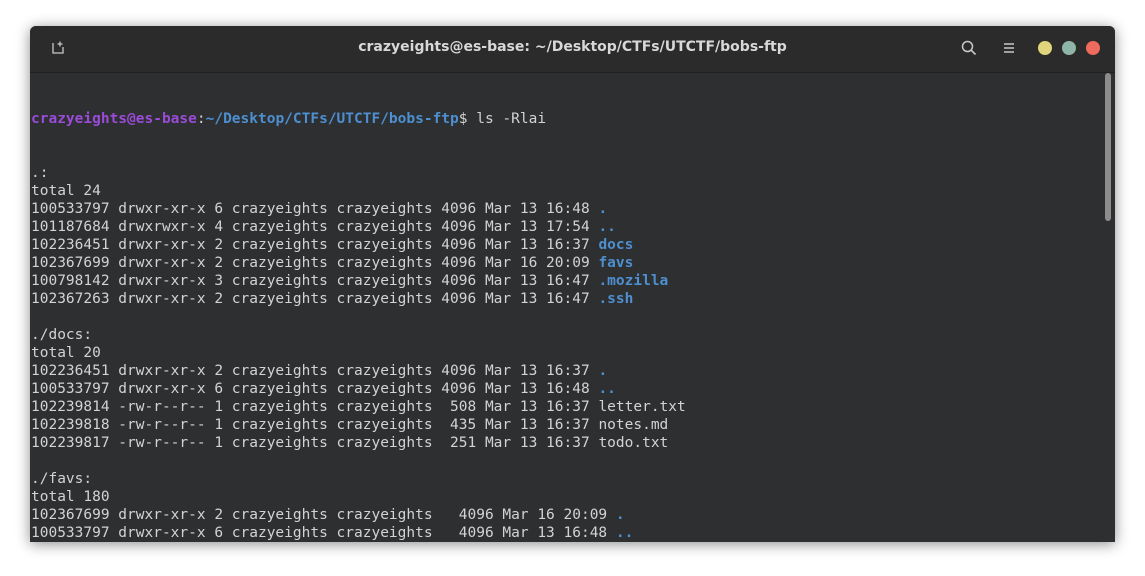  I want to click on new-tab-icon, so click(58, 48).